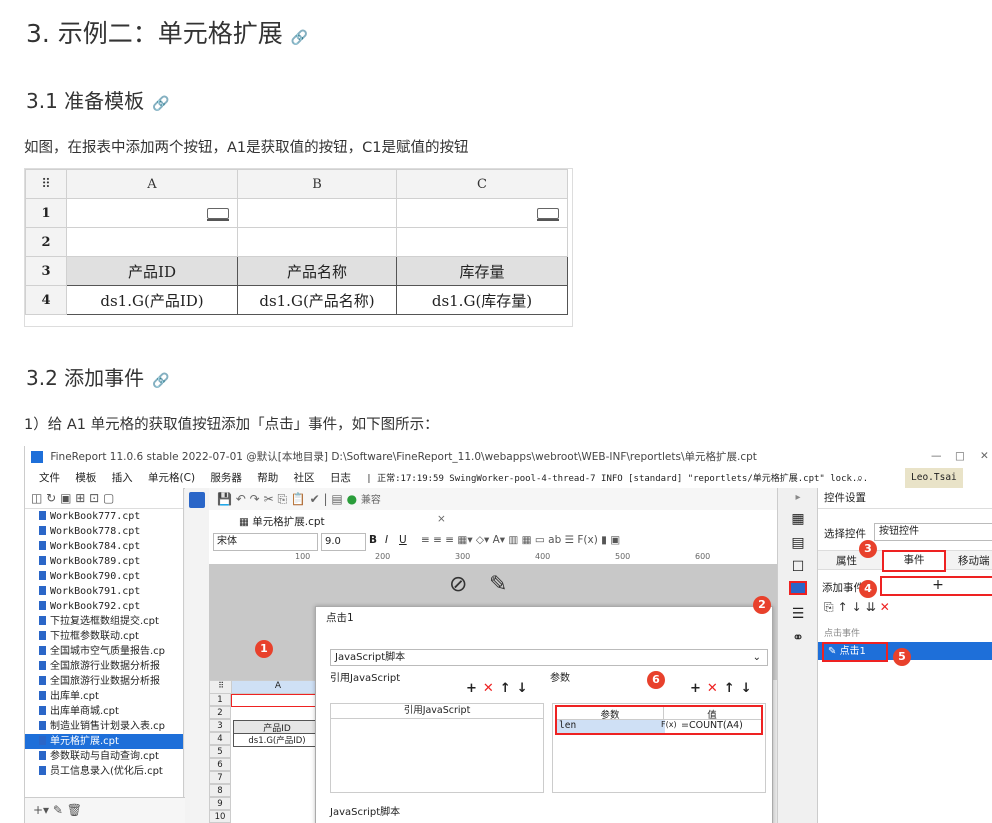  I want to click on move-down-icon: ↓, so click(859, 607).